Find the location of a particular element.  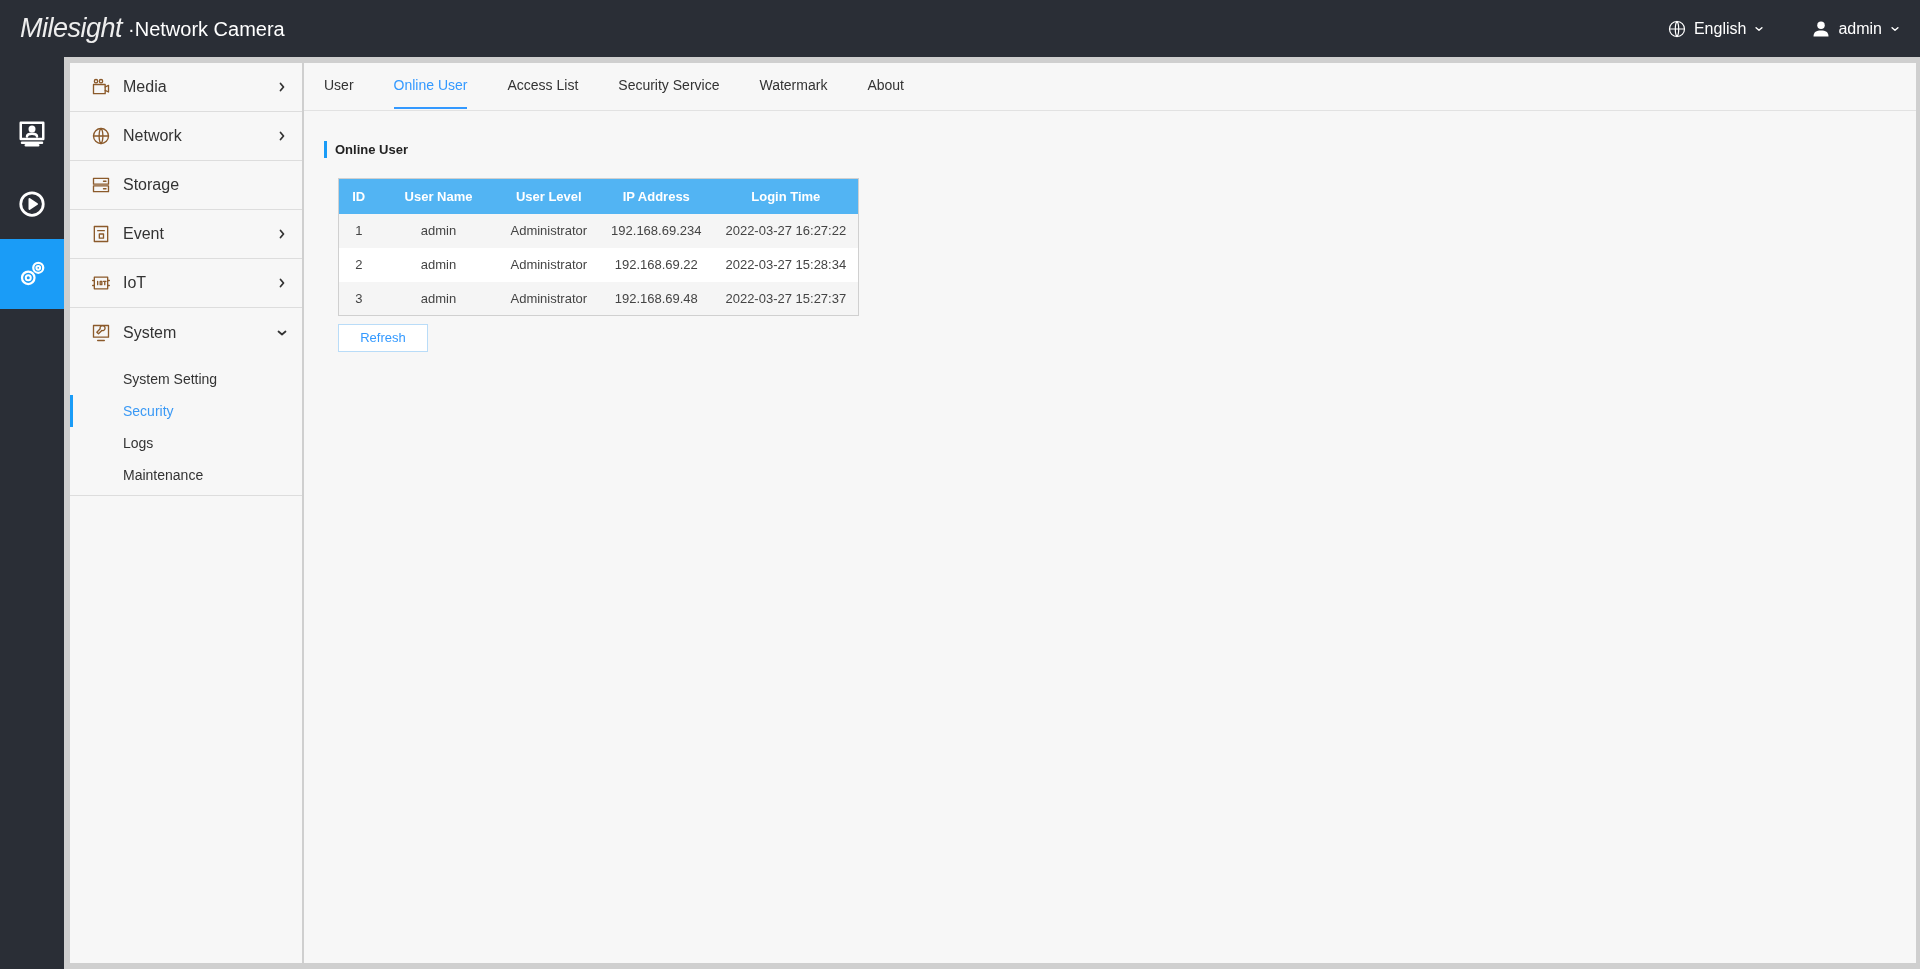

column-header: Login Time is located at coordinates (786, 196).